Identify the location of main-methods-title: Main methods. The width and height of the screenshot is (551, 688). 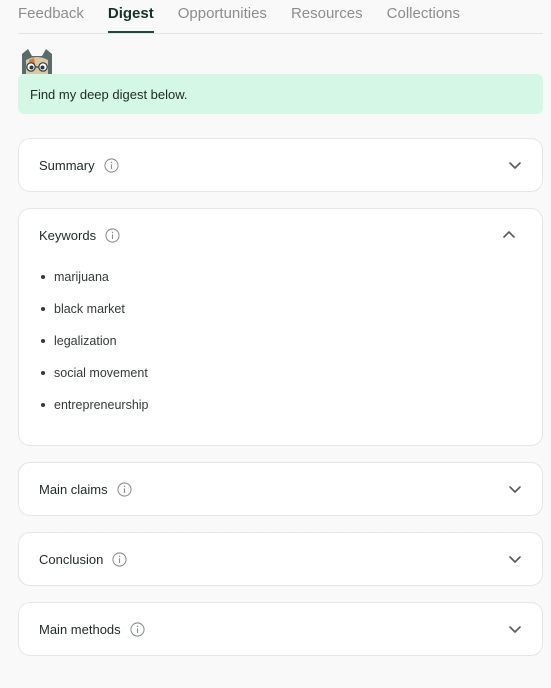
(80, 629).